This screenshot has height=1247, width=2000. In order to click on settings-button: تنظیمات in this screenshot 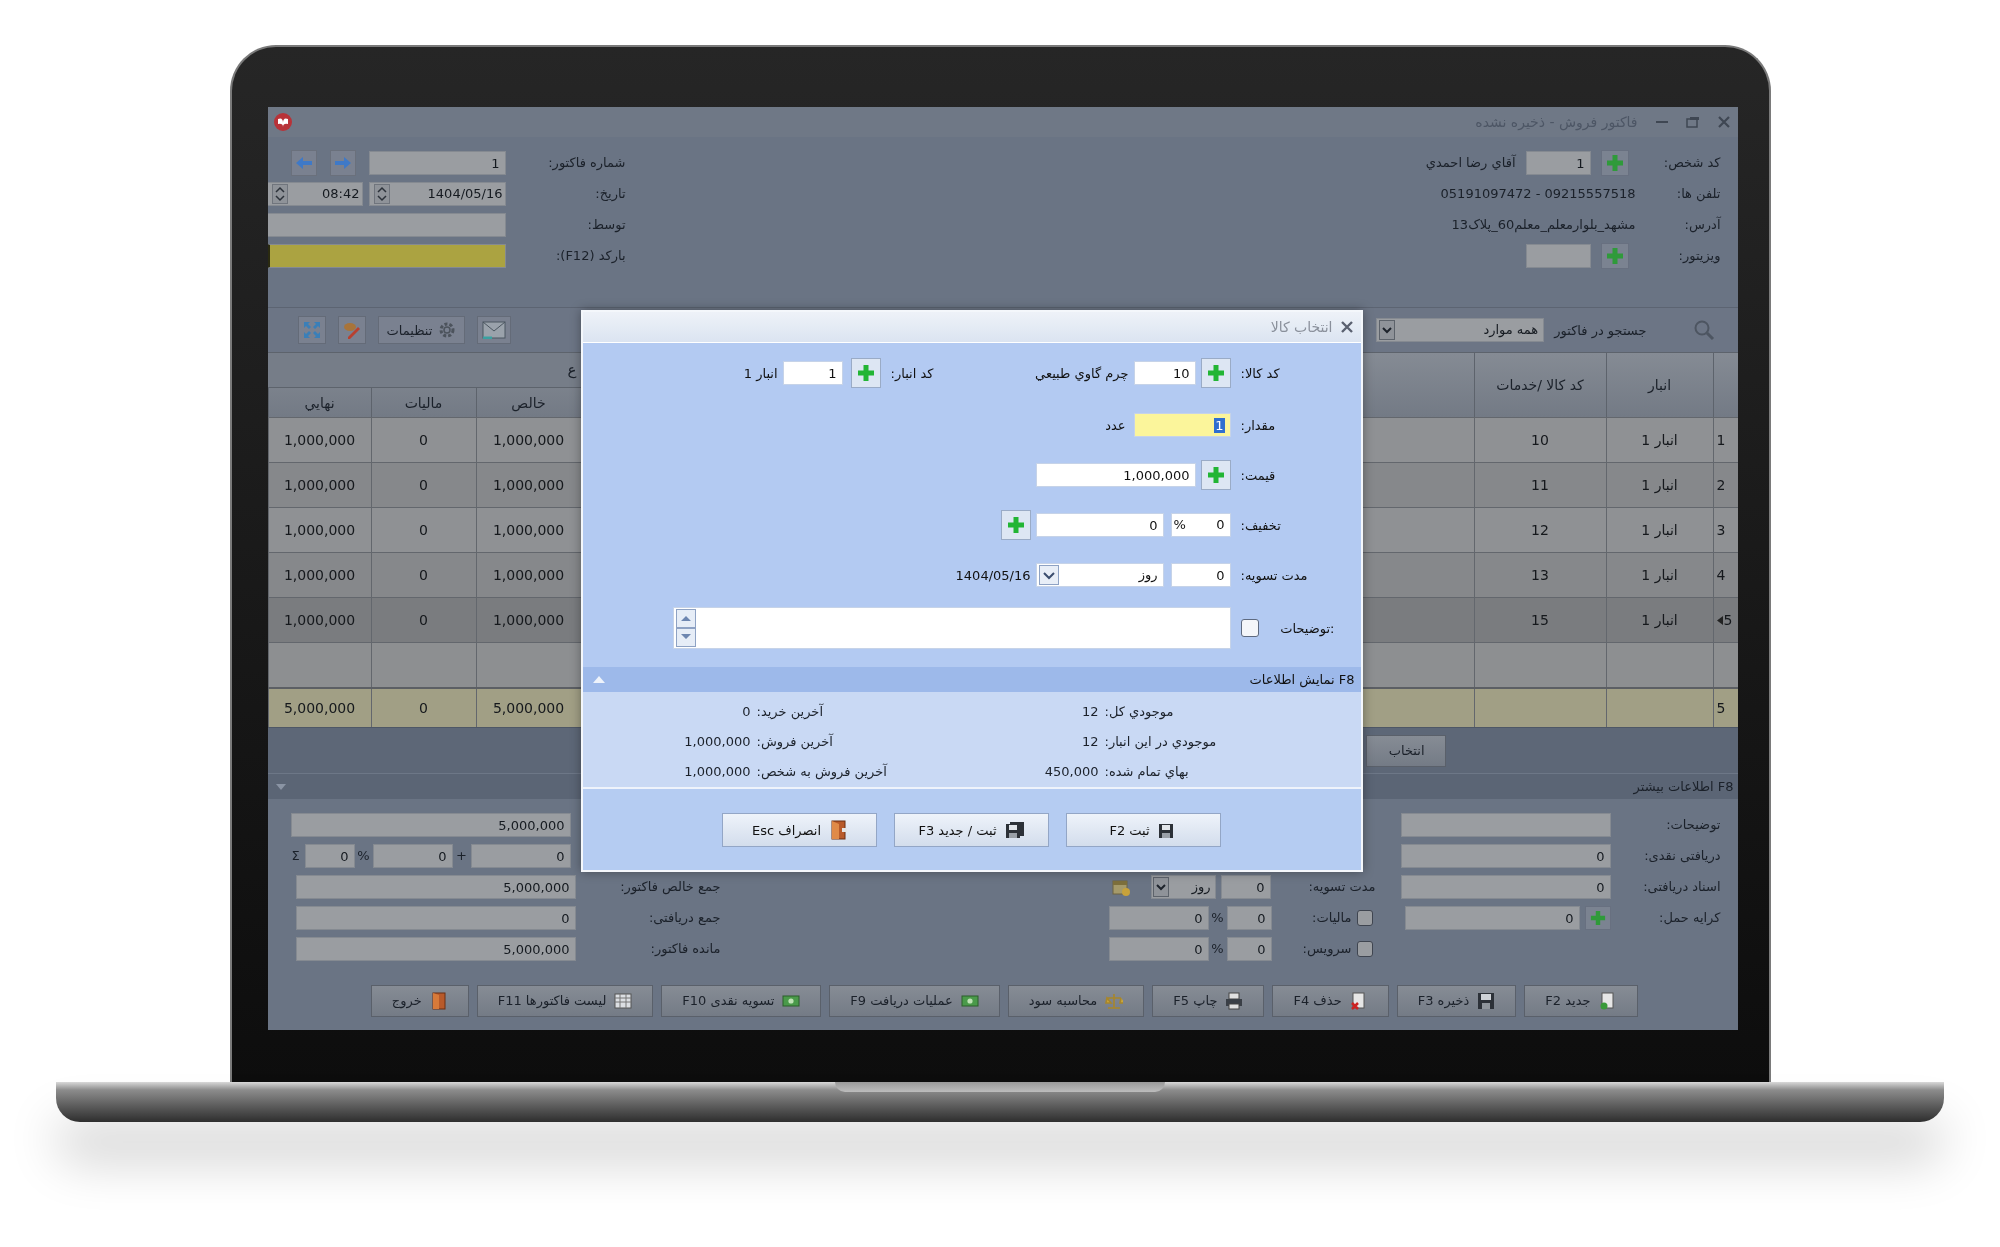, I will do `click(421, 330)`.